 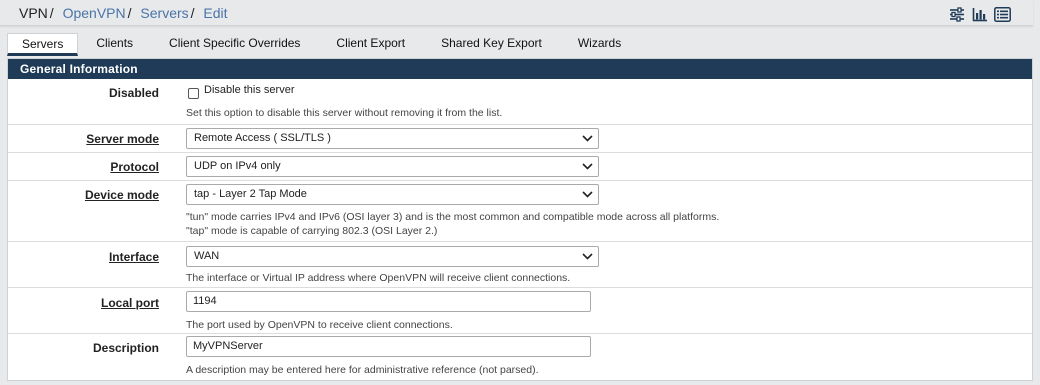 I want to click on device-mode-select: tap - Layer 2 Tap Mode, so click(x=392, y=194).